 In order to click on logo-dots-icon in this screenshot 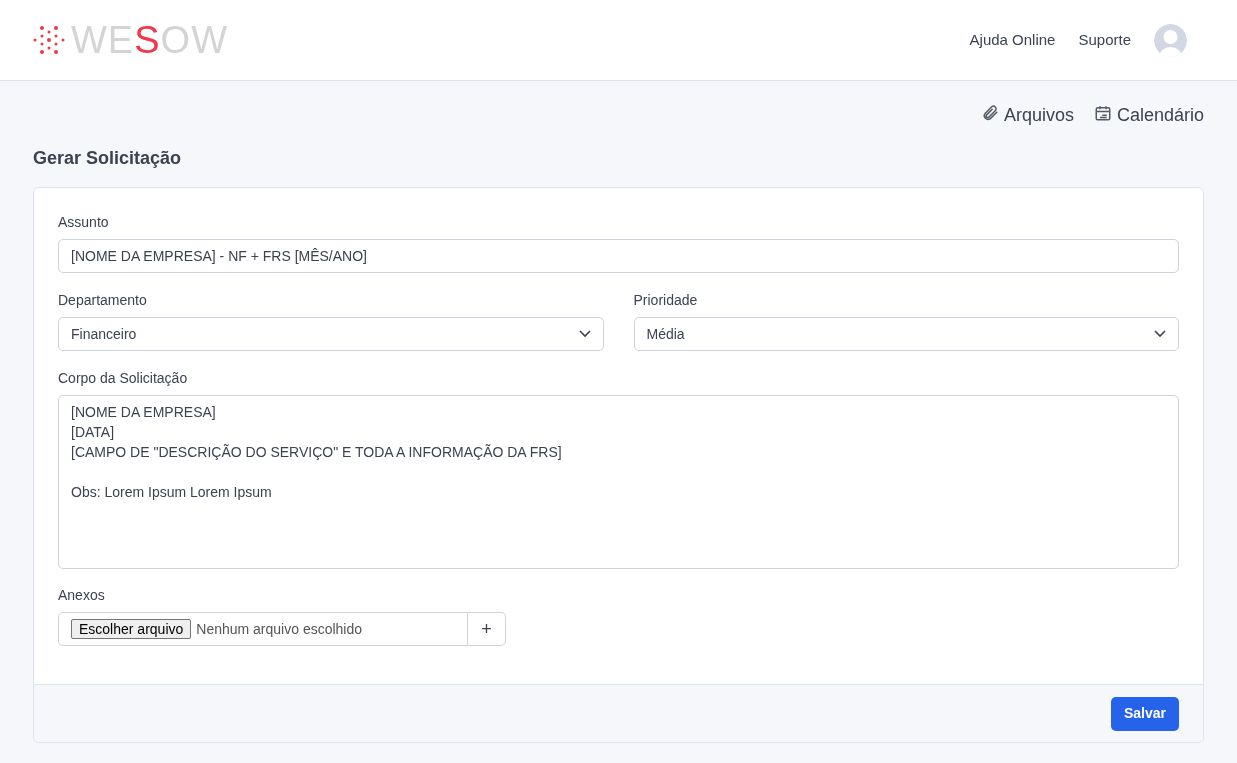, I will do `click(49, 40)`.